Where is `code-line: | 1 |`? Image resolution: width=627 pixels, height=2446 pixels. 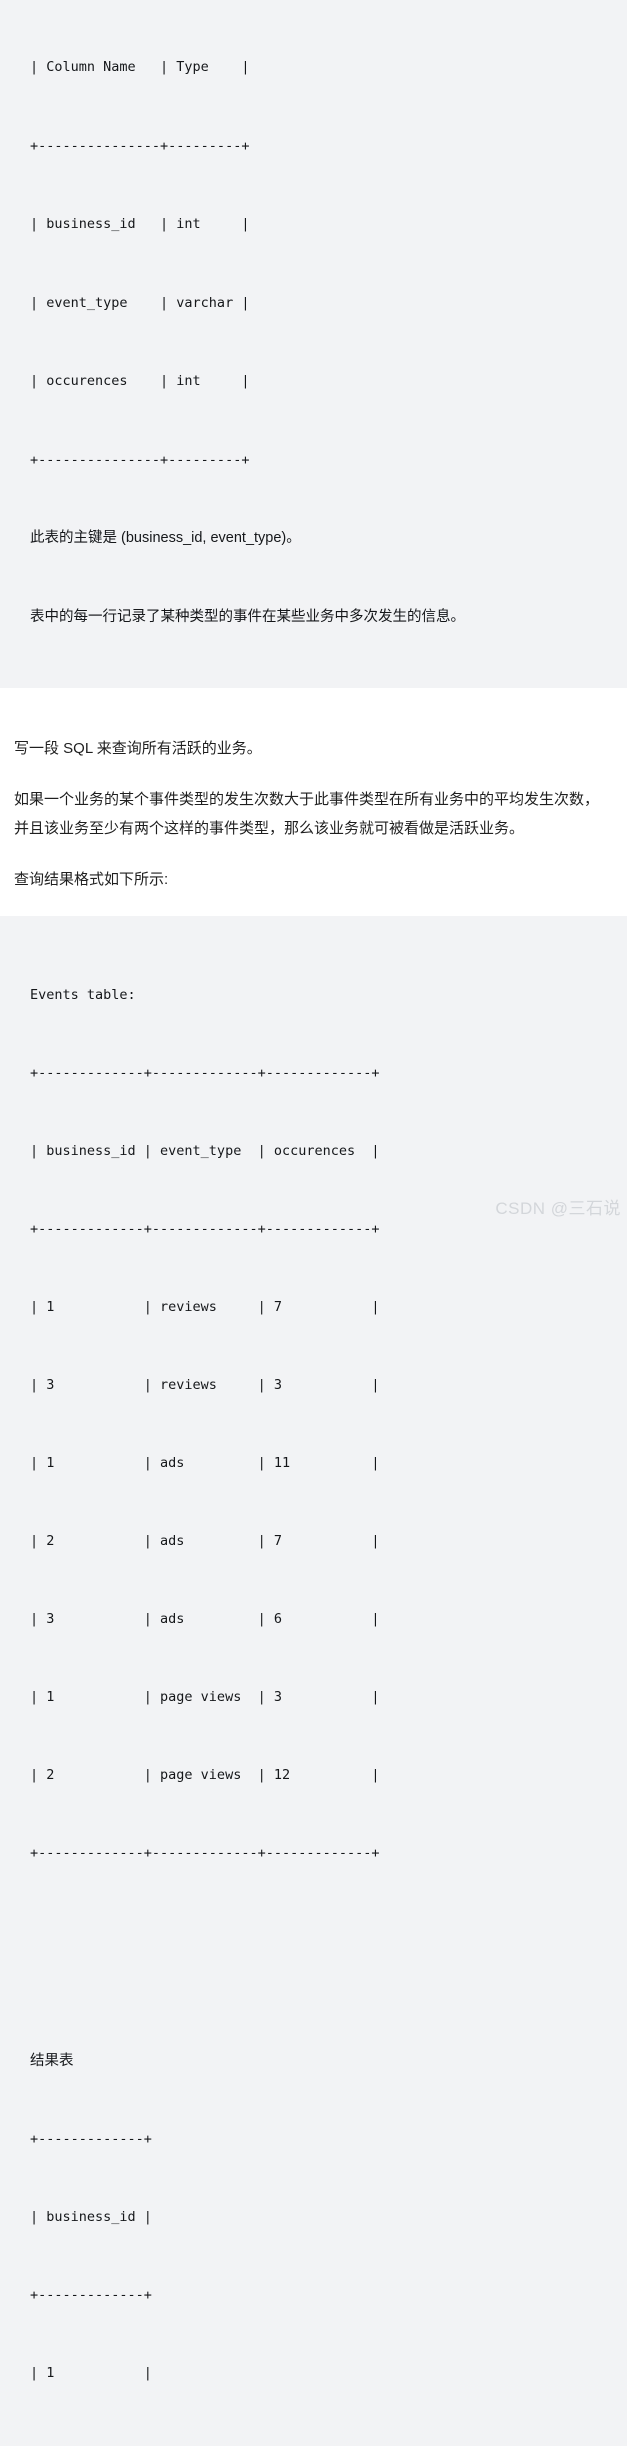 code-line: | 1 | is located at coordinates (91, 2373).